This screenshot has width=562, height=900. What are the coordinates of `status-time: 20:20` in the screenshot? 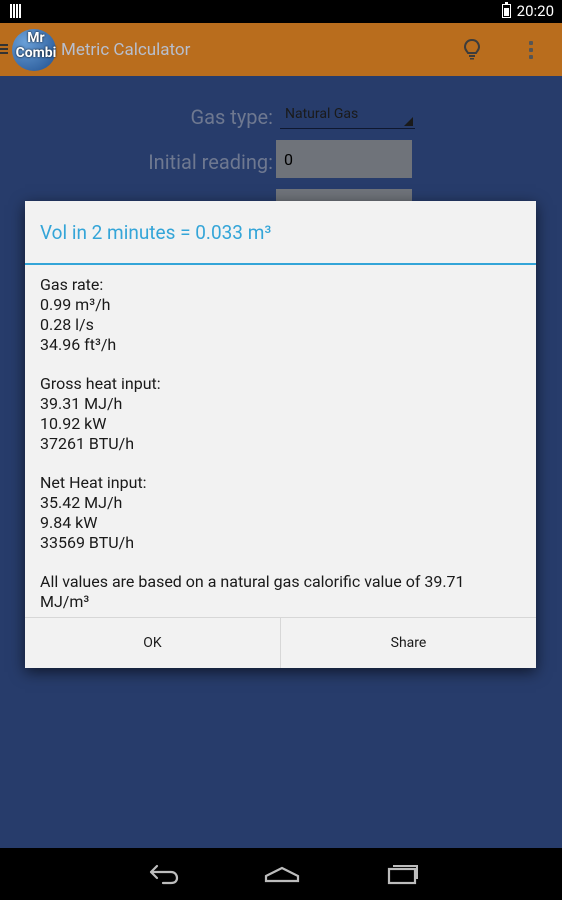 It's located at (535, 11).